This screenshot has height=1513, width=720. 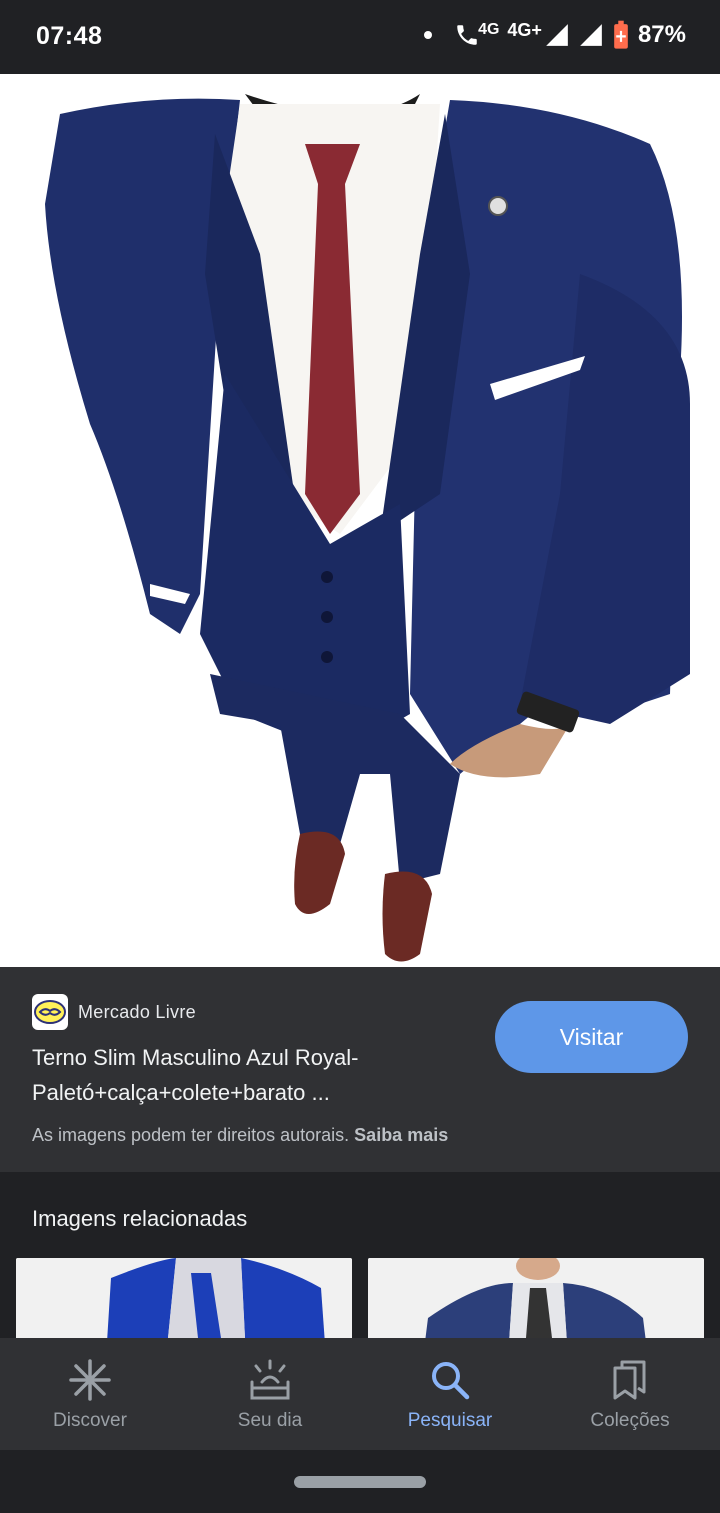 What do you see at coordinates (137, 1011) in the screenshot?
I see `source-name: Mercado Livre` at bounding box center [137, 1011].